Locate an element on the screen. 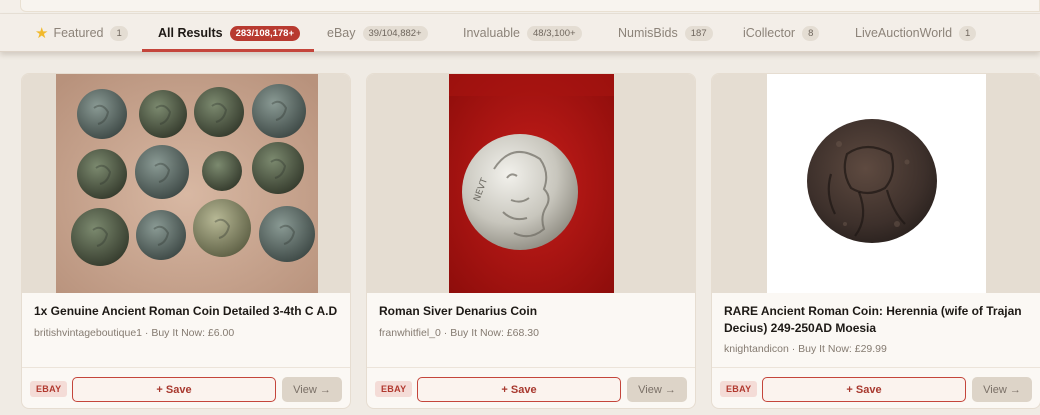 This screenshot has width=1040, height=415. tab-ebay: eBay 39/104,882+ is located at coordinates (377, 33).